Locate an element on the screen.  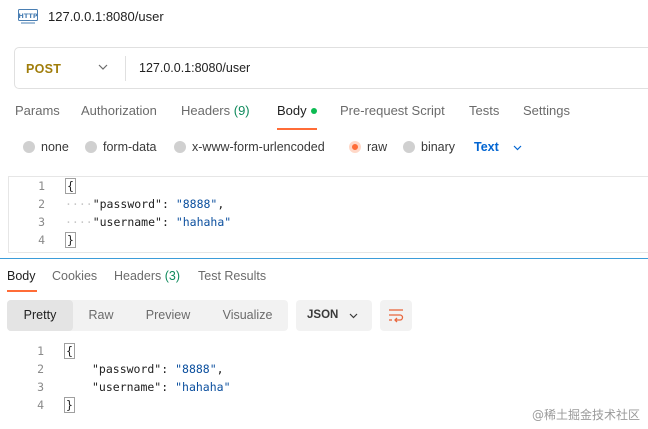
tab-pre-request-script: Pre-request Script is located at coordinates (392, 110).